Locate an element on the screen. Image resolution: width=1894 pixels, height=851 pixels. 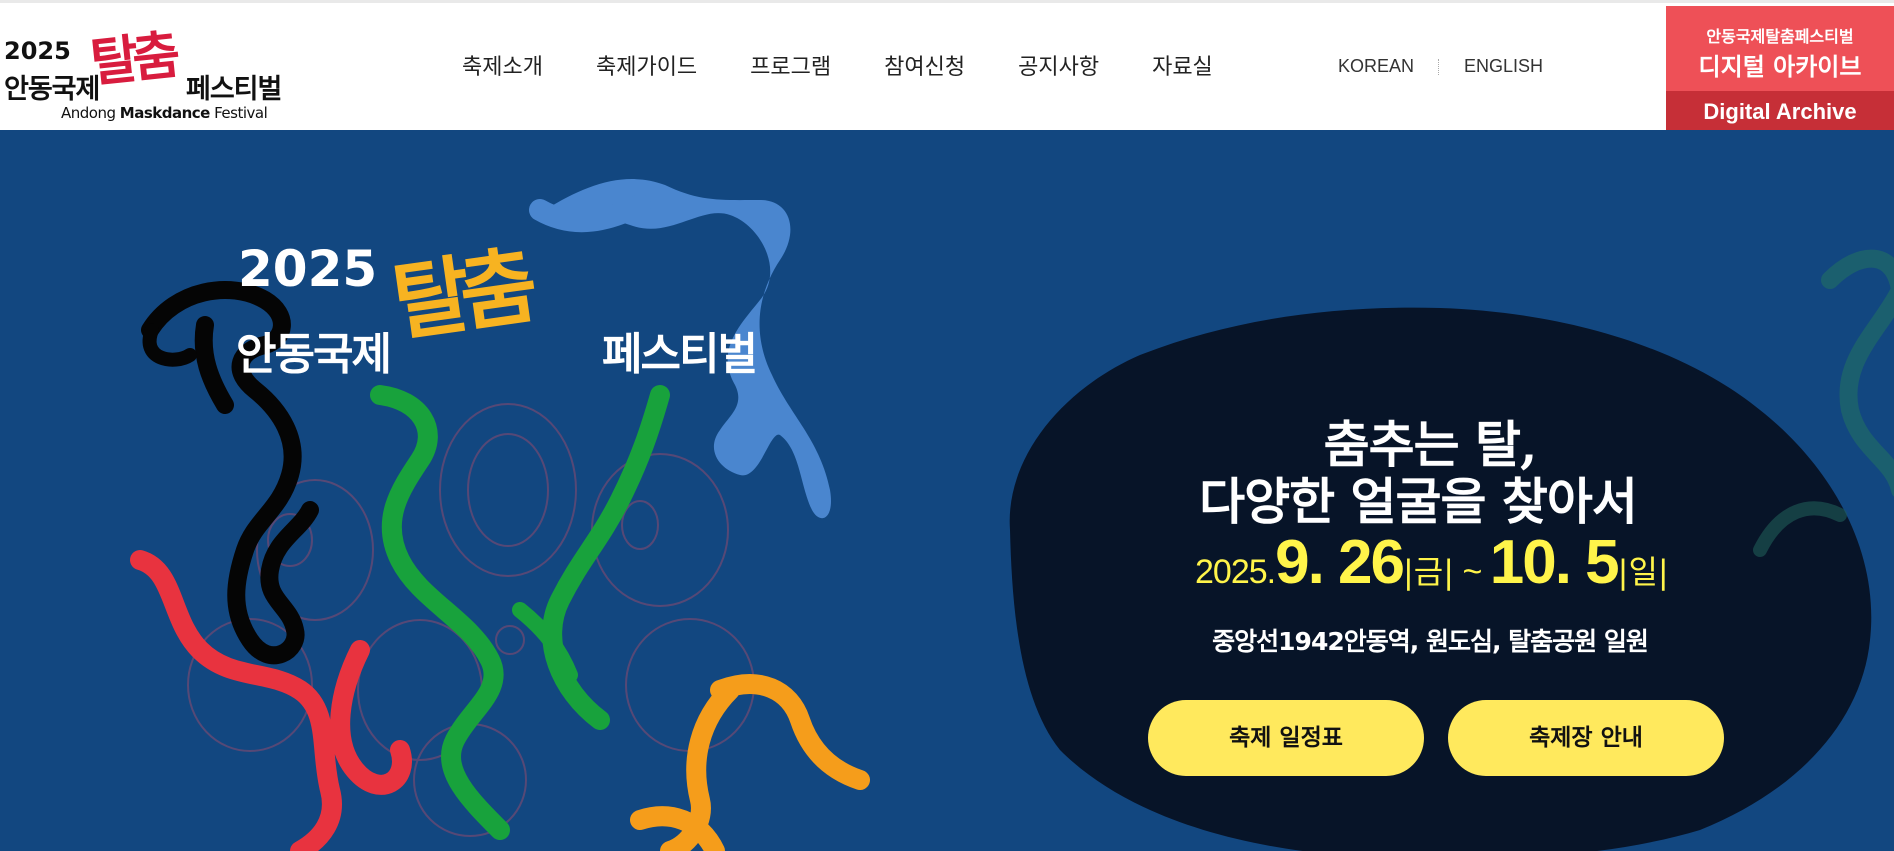
hero-logo-korean-right: 페스티벌 is located at coordinates (680, 354).